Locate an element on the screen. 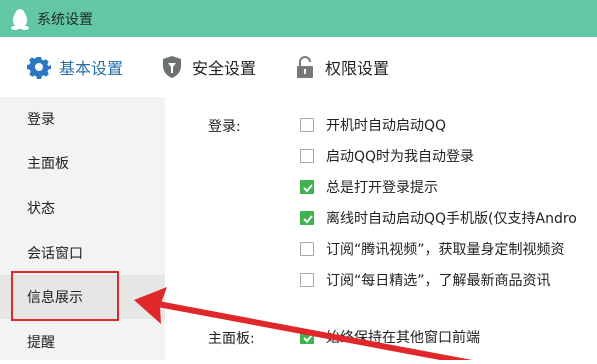 The image size is (597, 364). lock-icon is located at coordinates (305, 67).